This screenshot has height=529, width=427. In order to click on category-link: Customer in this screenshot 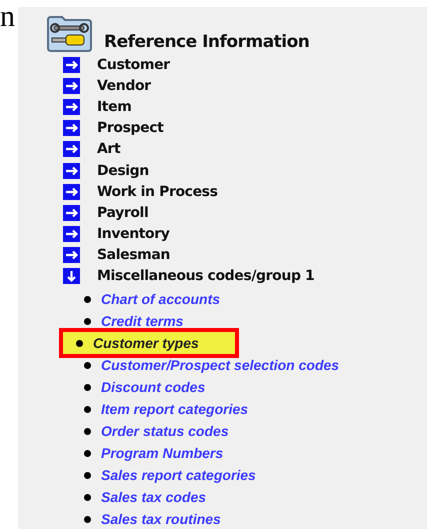, I will do `click(133, 64)`.